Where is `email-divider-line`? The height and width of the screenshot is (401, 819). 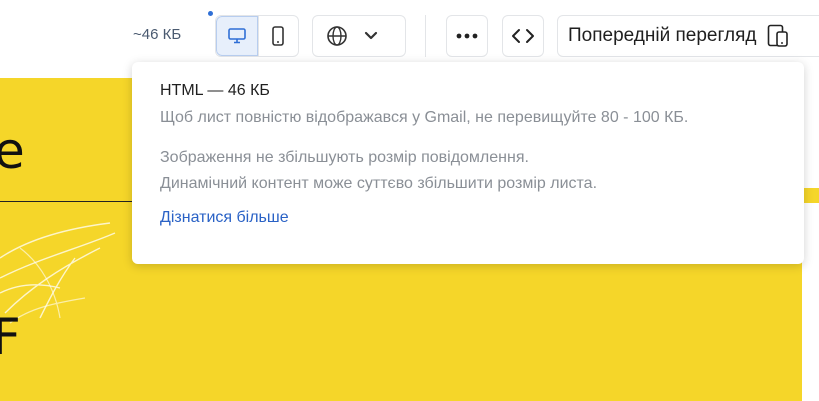
email-divider-line is located at coordinates (72, 201).